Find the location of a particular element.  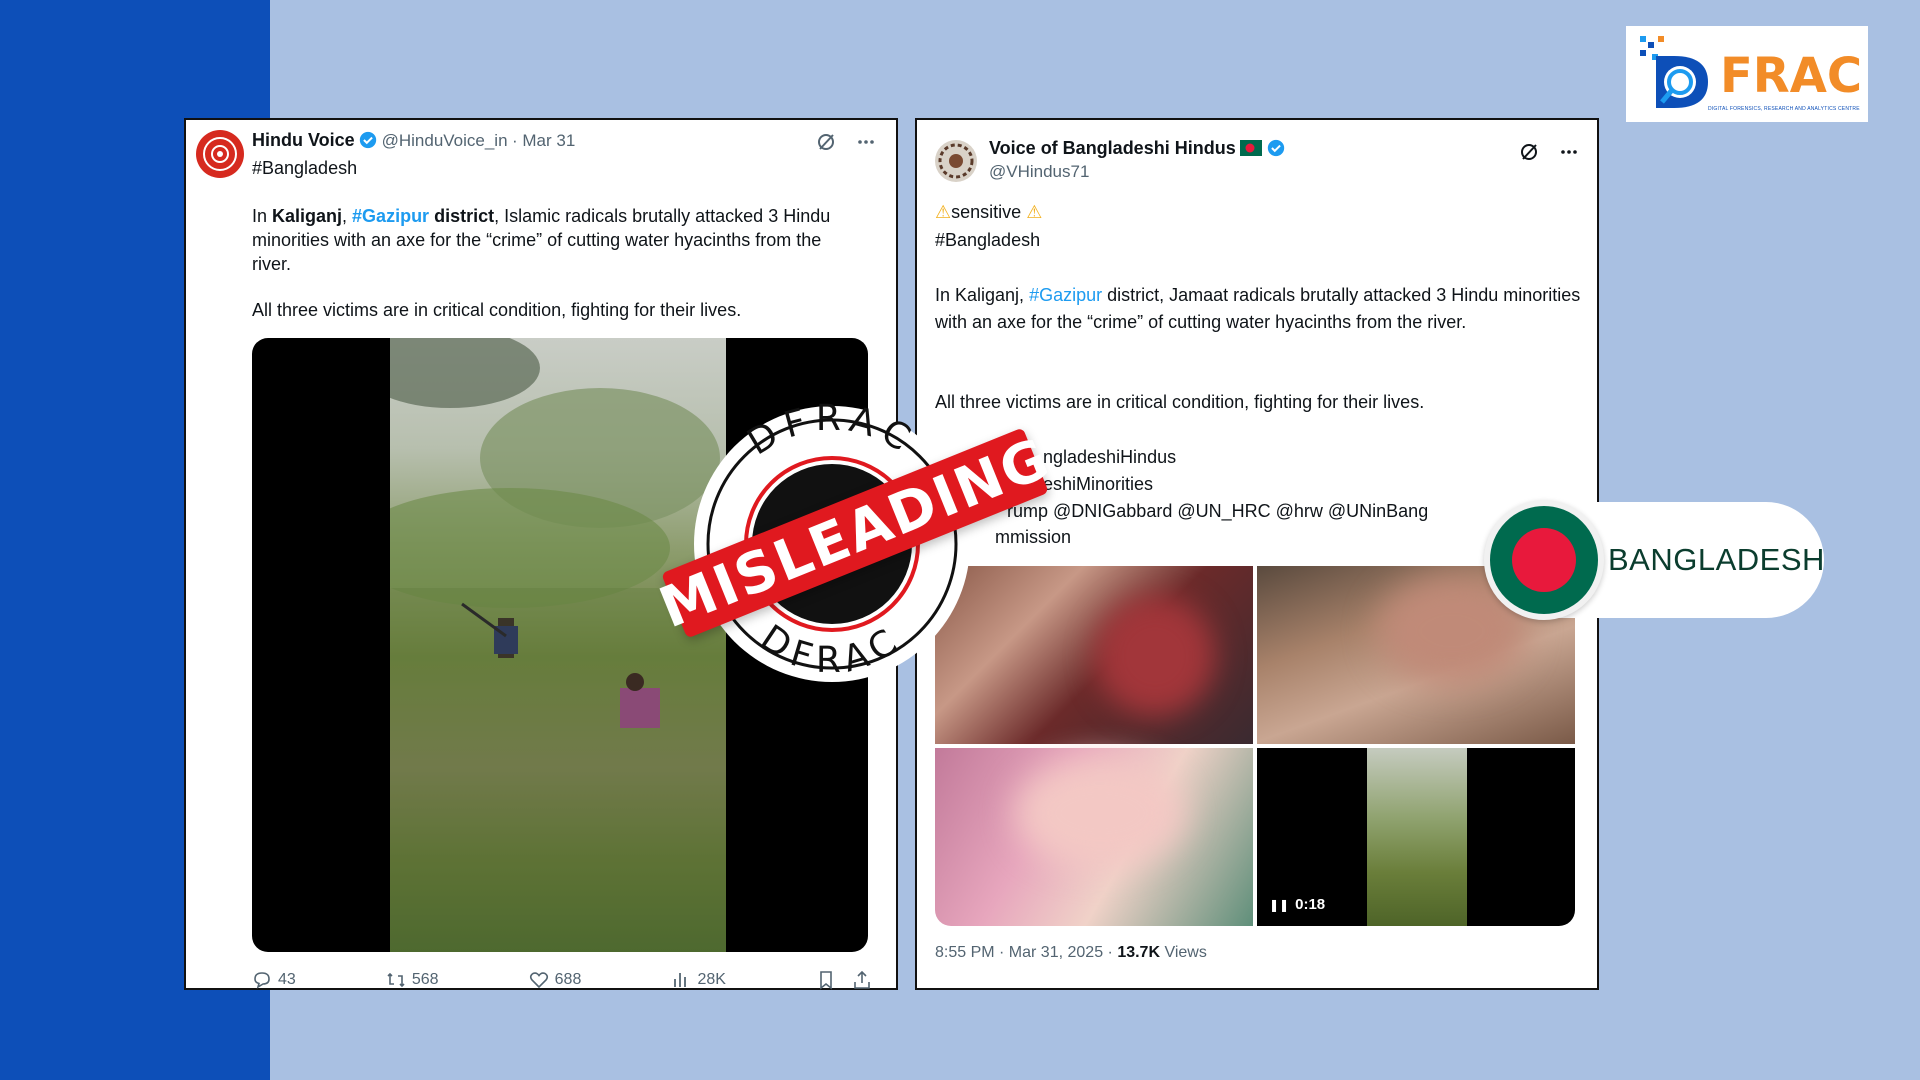

sensitive-label: sensitive is located at coordinates (986, 212).